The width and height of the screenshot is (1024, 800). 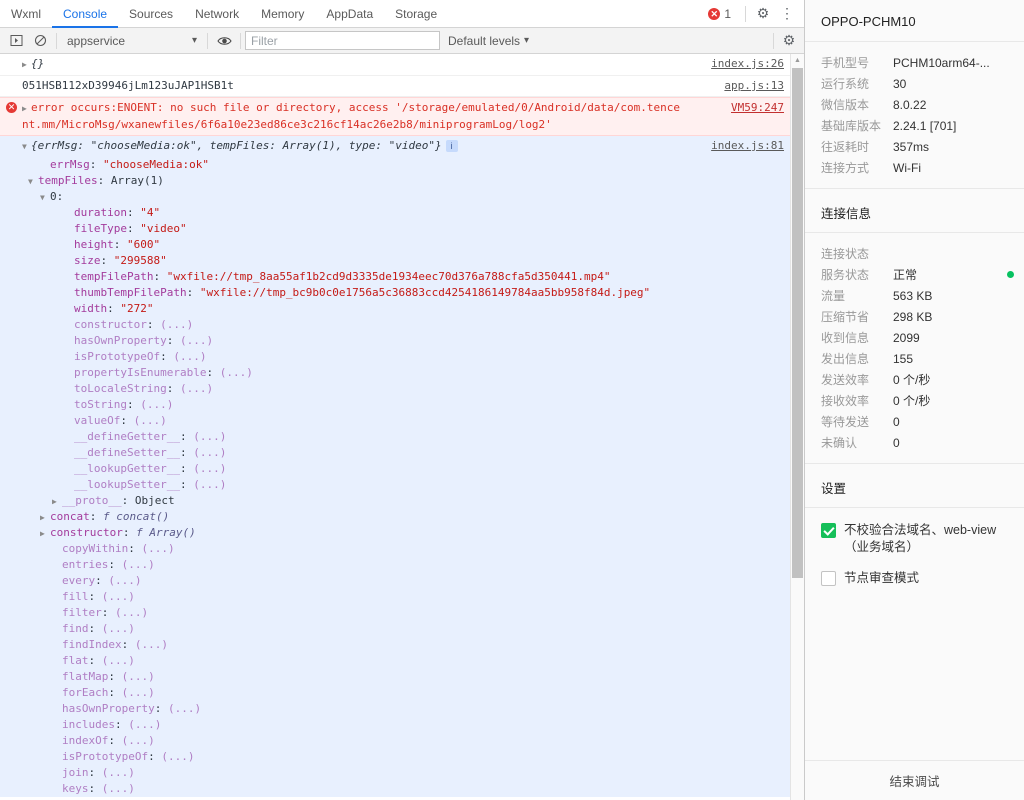 What do you see at coordinates (120, 340) in the screenshot?
I see `property-key: hasOwnProperty` at bounding box center [120, 340].